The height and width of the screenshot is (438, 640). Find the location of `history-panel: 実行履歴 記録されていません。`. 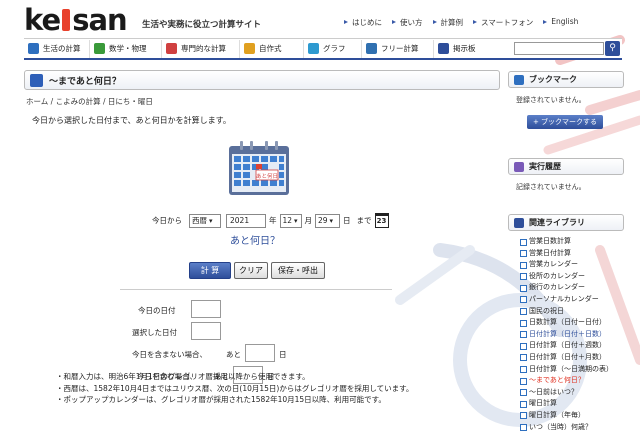

history-panel: 実行履歴 記録されていません。 is located at coordinates (566, 175).